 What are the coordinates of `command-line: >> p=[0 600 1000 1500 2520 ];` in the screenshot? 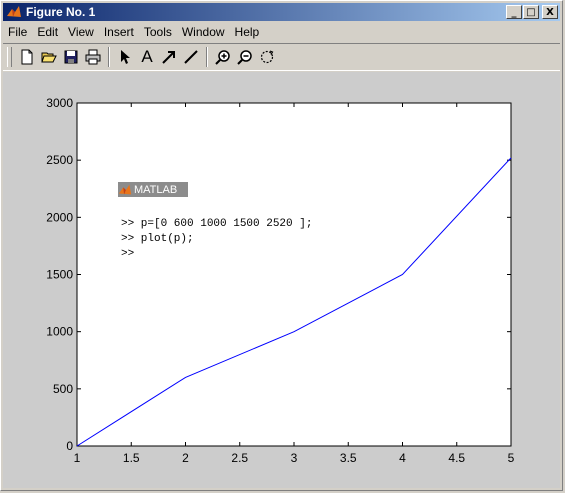 It's located at (216, 224).